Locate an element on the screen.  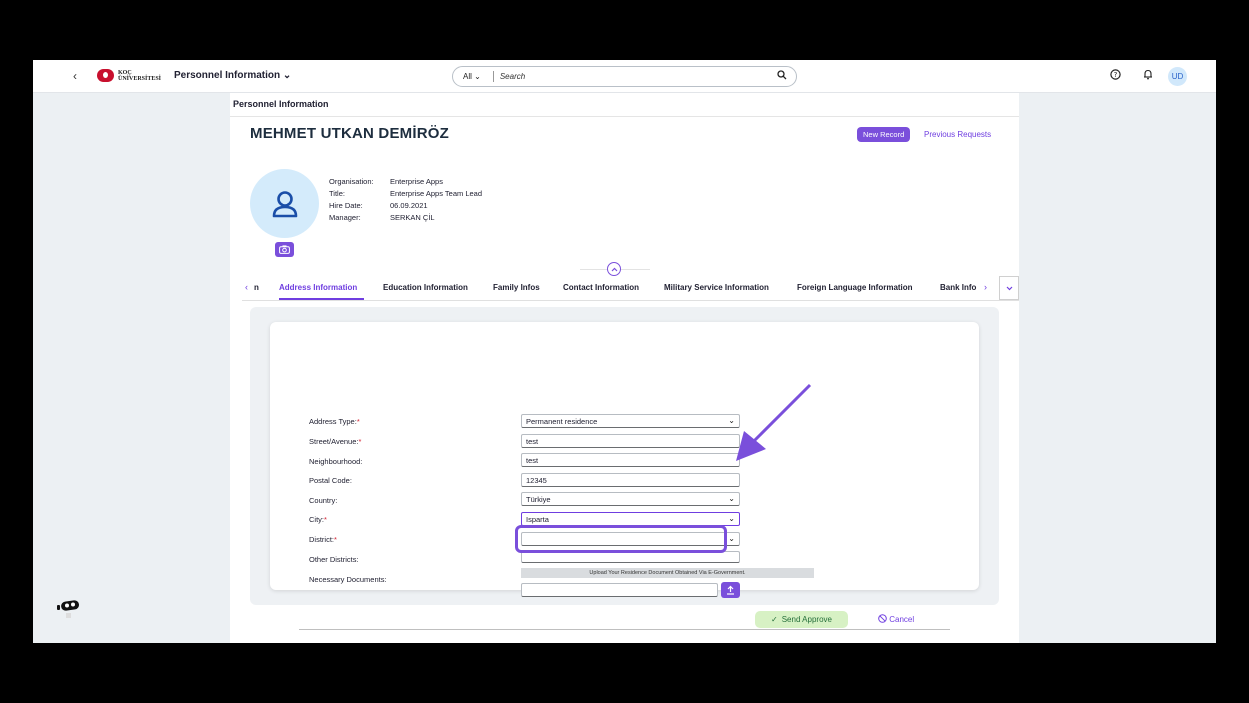
back-icon: ‹ is located at coordinates (75, 76).